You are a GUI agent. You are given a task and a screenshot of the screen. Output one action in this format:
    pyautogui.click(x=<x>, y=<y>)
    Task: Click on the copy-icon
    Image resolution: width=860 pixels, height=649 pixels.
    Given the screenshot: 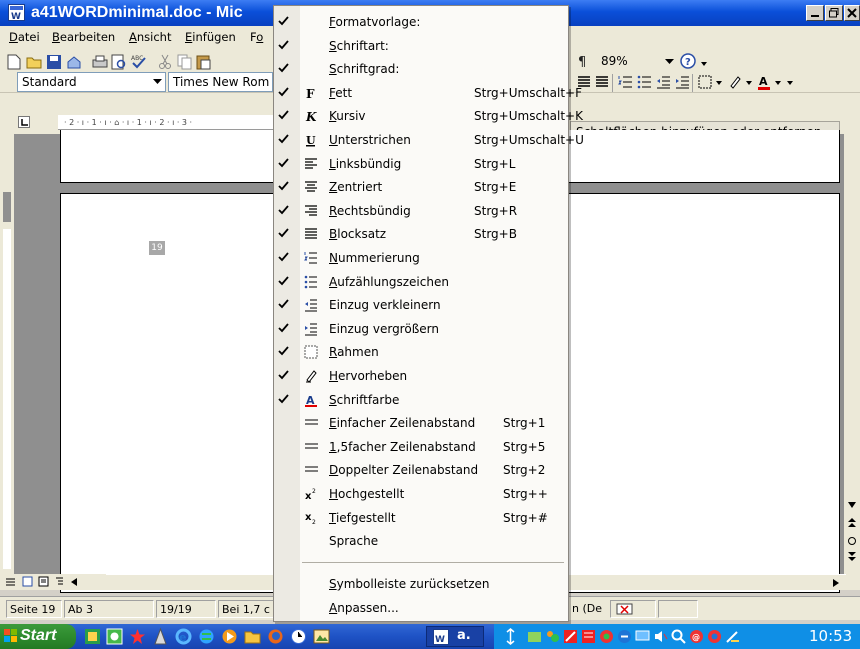 What is the action you would take?
    pyautogui.click(x=185, y=62)
    